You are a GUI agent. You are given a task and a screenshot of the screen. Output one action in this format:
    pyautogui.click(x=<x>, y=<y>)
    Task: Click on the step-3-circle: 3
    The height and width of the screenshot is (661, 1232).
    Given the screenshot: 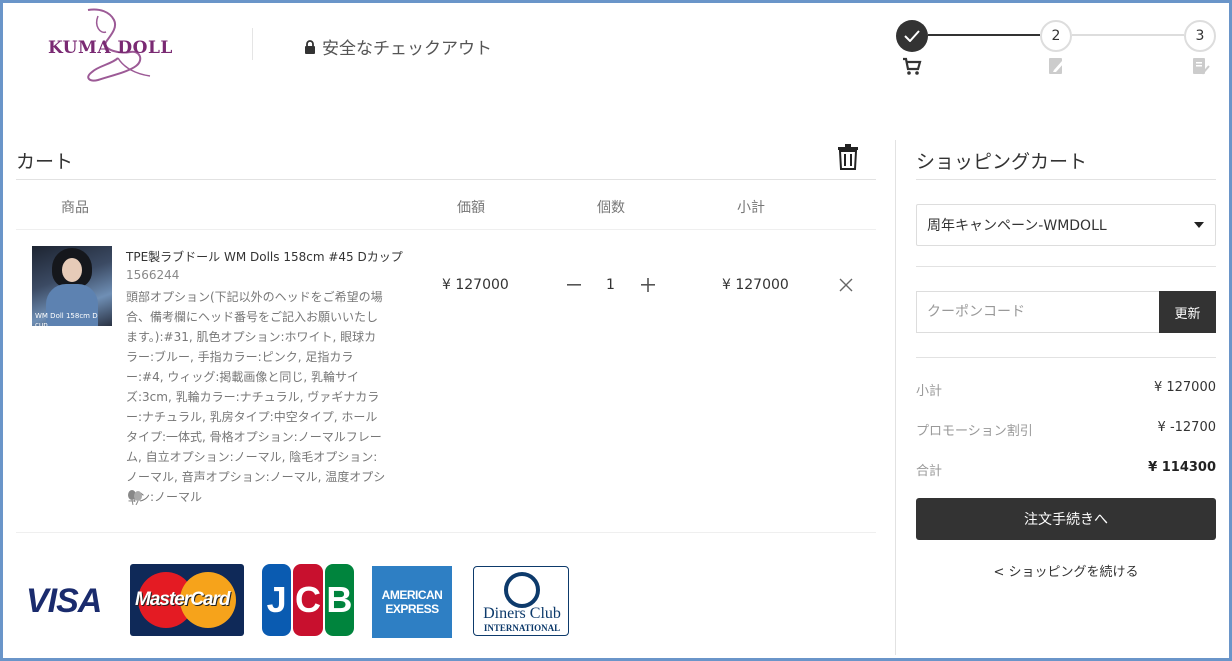 What is the action you would take?
    pyautogui.click(x=1200, y=36)
    